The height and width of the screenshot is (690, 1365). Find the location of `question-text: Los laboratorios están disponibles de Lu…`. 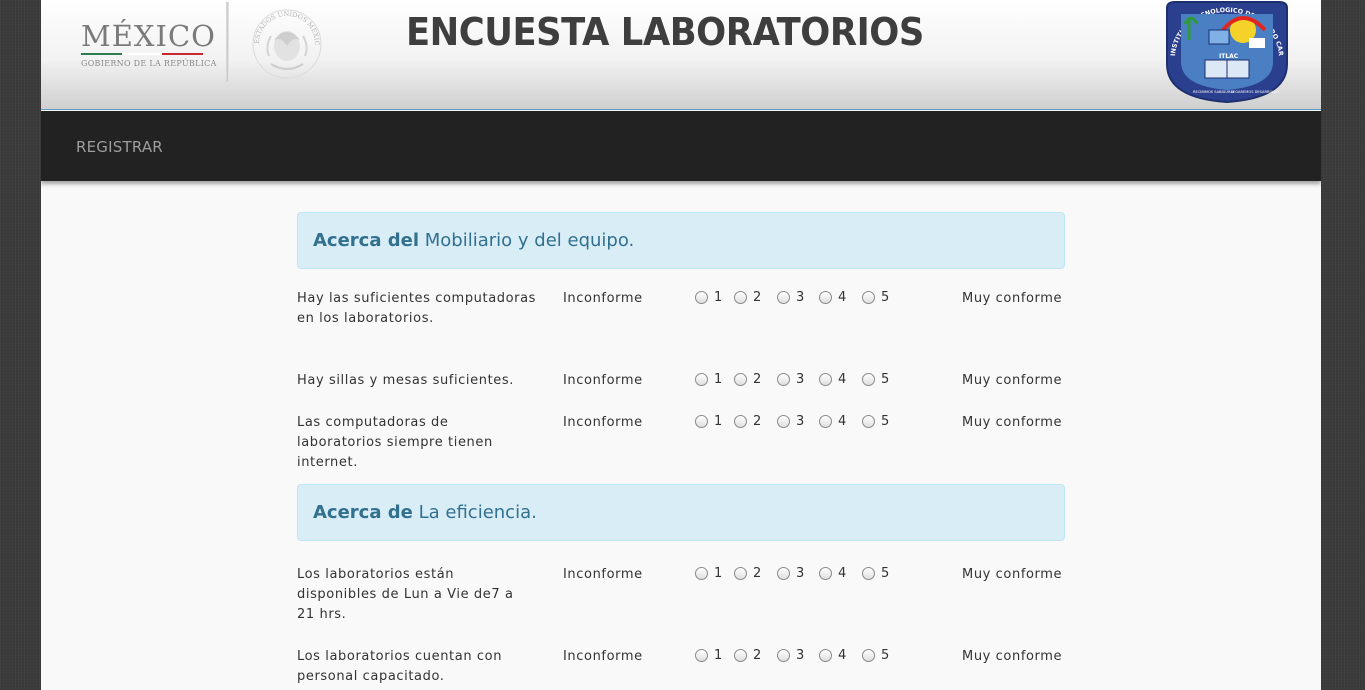

question-text: Los laboratorios están disponibles de Lu… is located at coordinates (405, 594).